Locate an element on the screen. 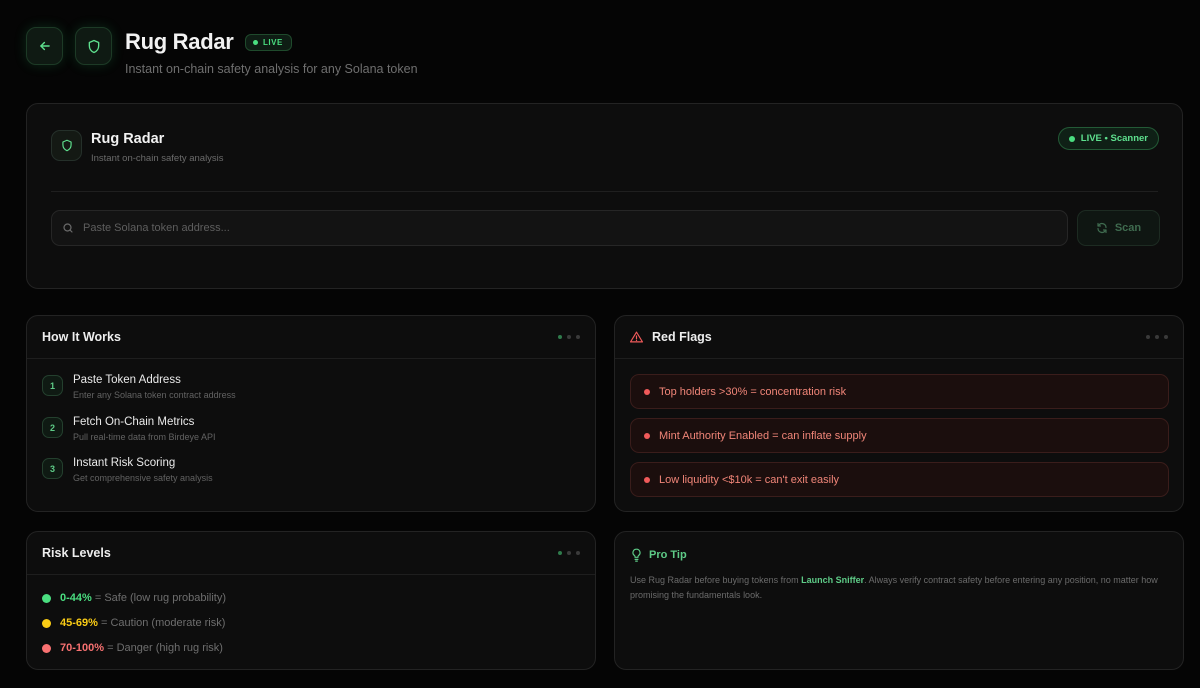 This screenshot has height=688, width=1200. pro-tip-title: Pro Tip is located at coordinates (668, 555).